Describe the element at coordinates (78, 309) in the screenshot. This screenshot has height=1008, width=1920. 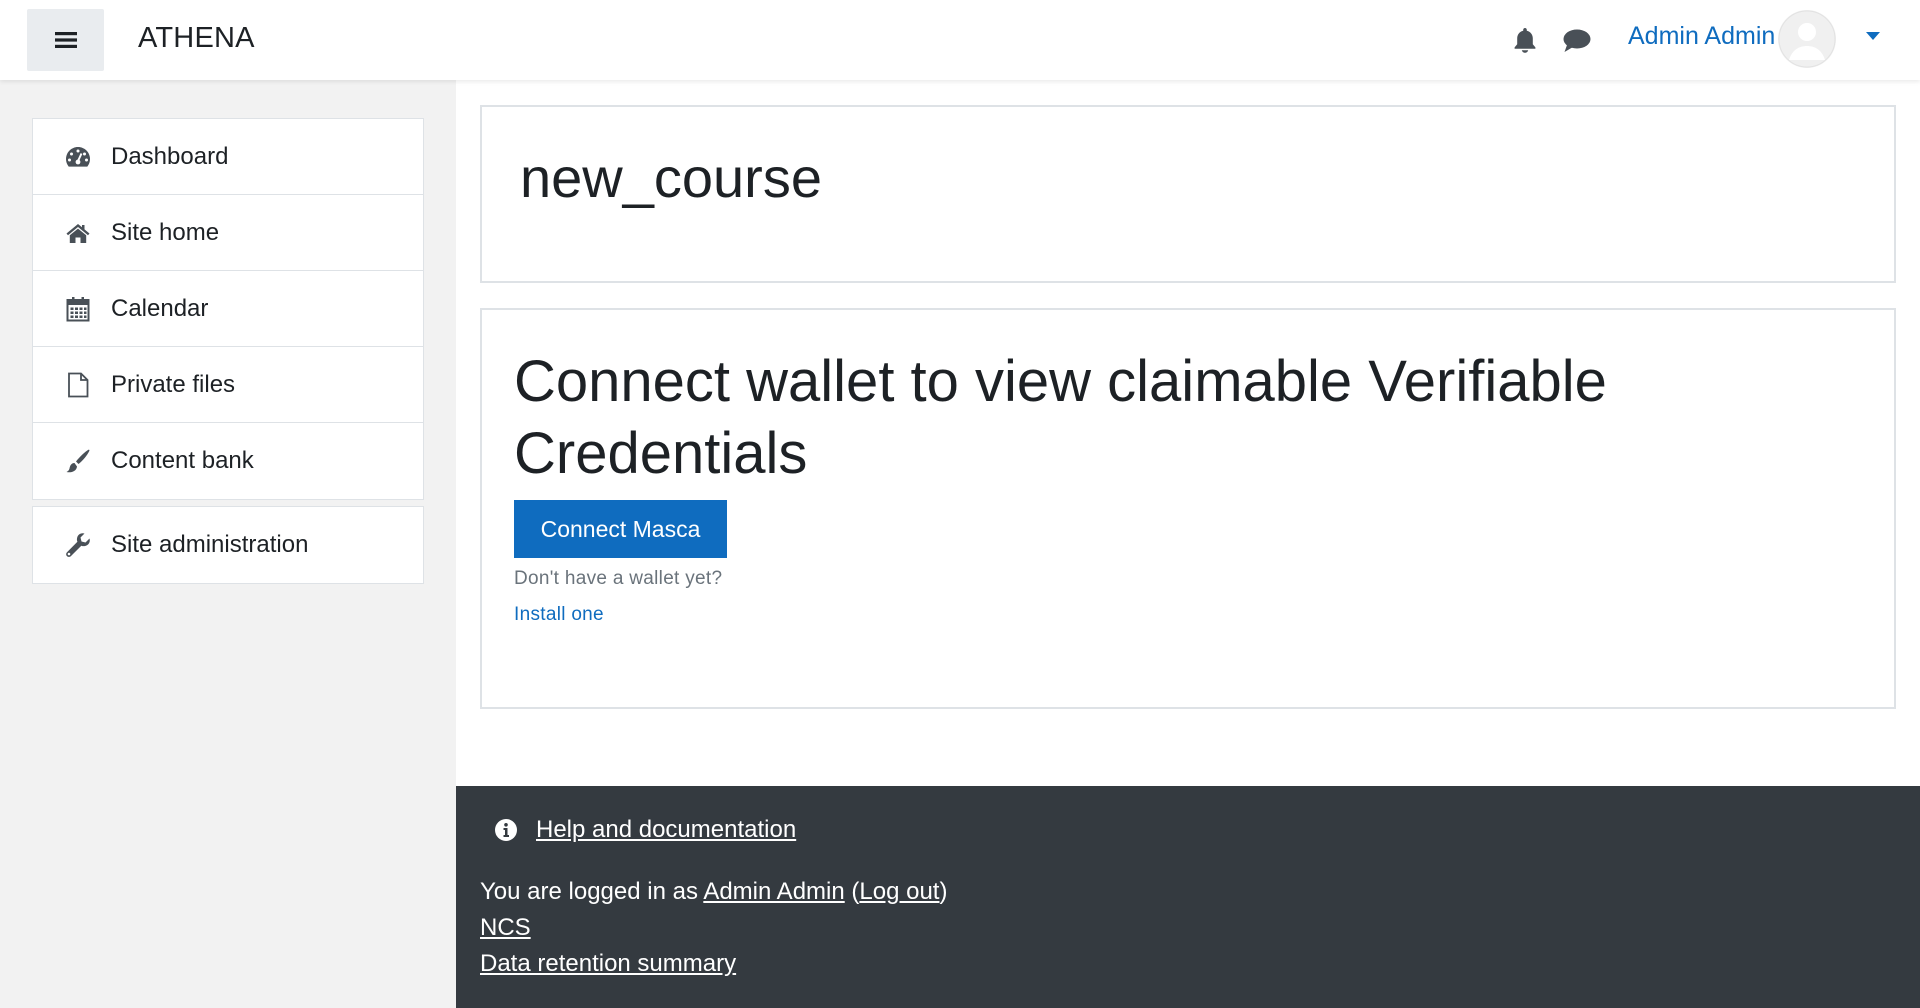
I see `calendar-icon` at that location.